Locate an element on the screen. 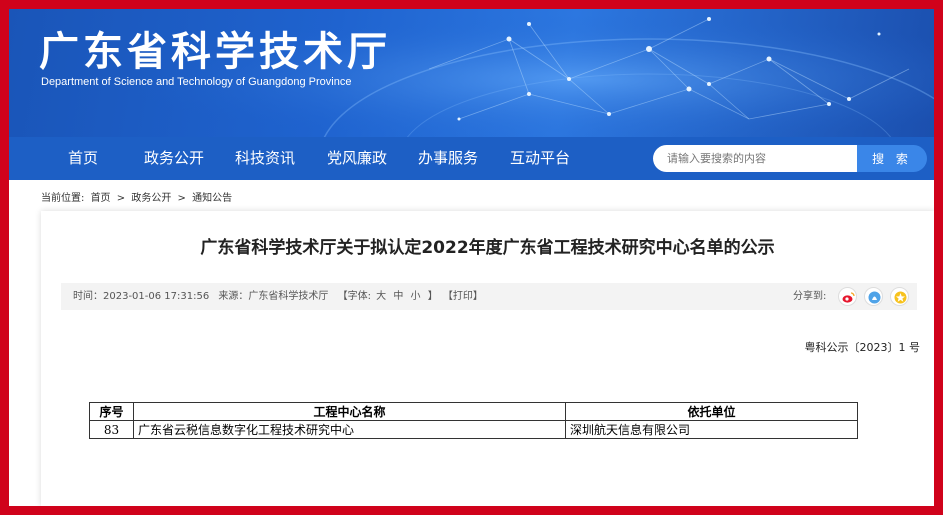 This screenshot has width=943, height=515. nav-item-tech-news: 科技资讯 is located at coordinates (265, 158).